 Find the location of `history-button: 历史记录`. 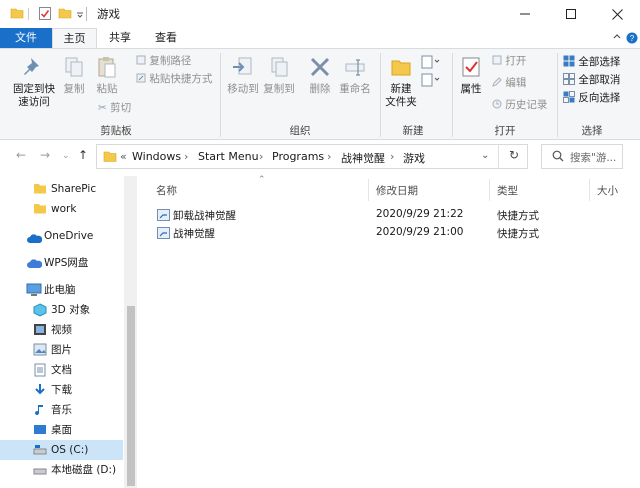

history-button: 历史记录 is located at coordinates (519, 105).